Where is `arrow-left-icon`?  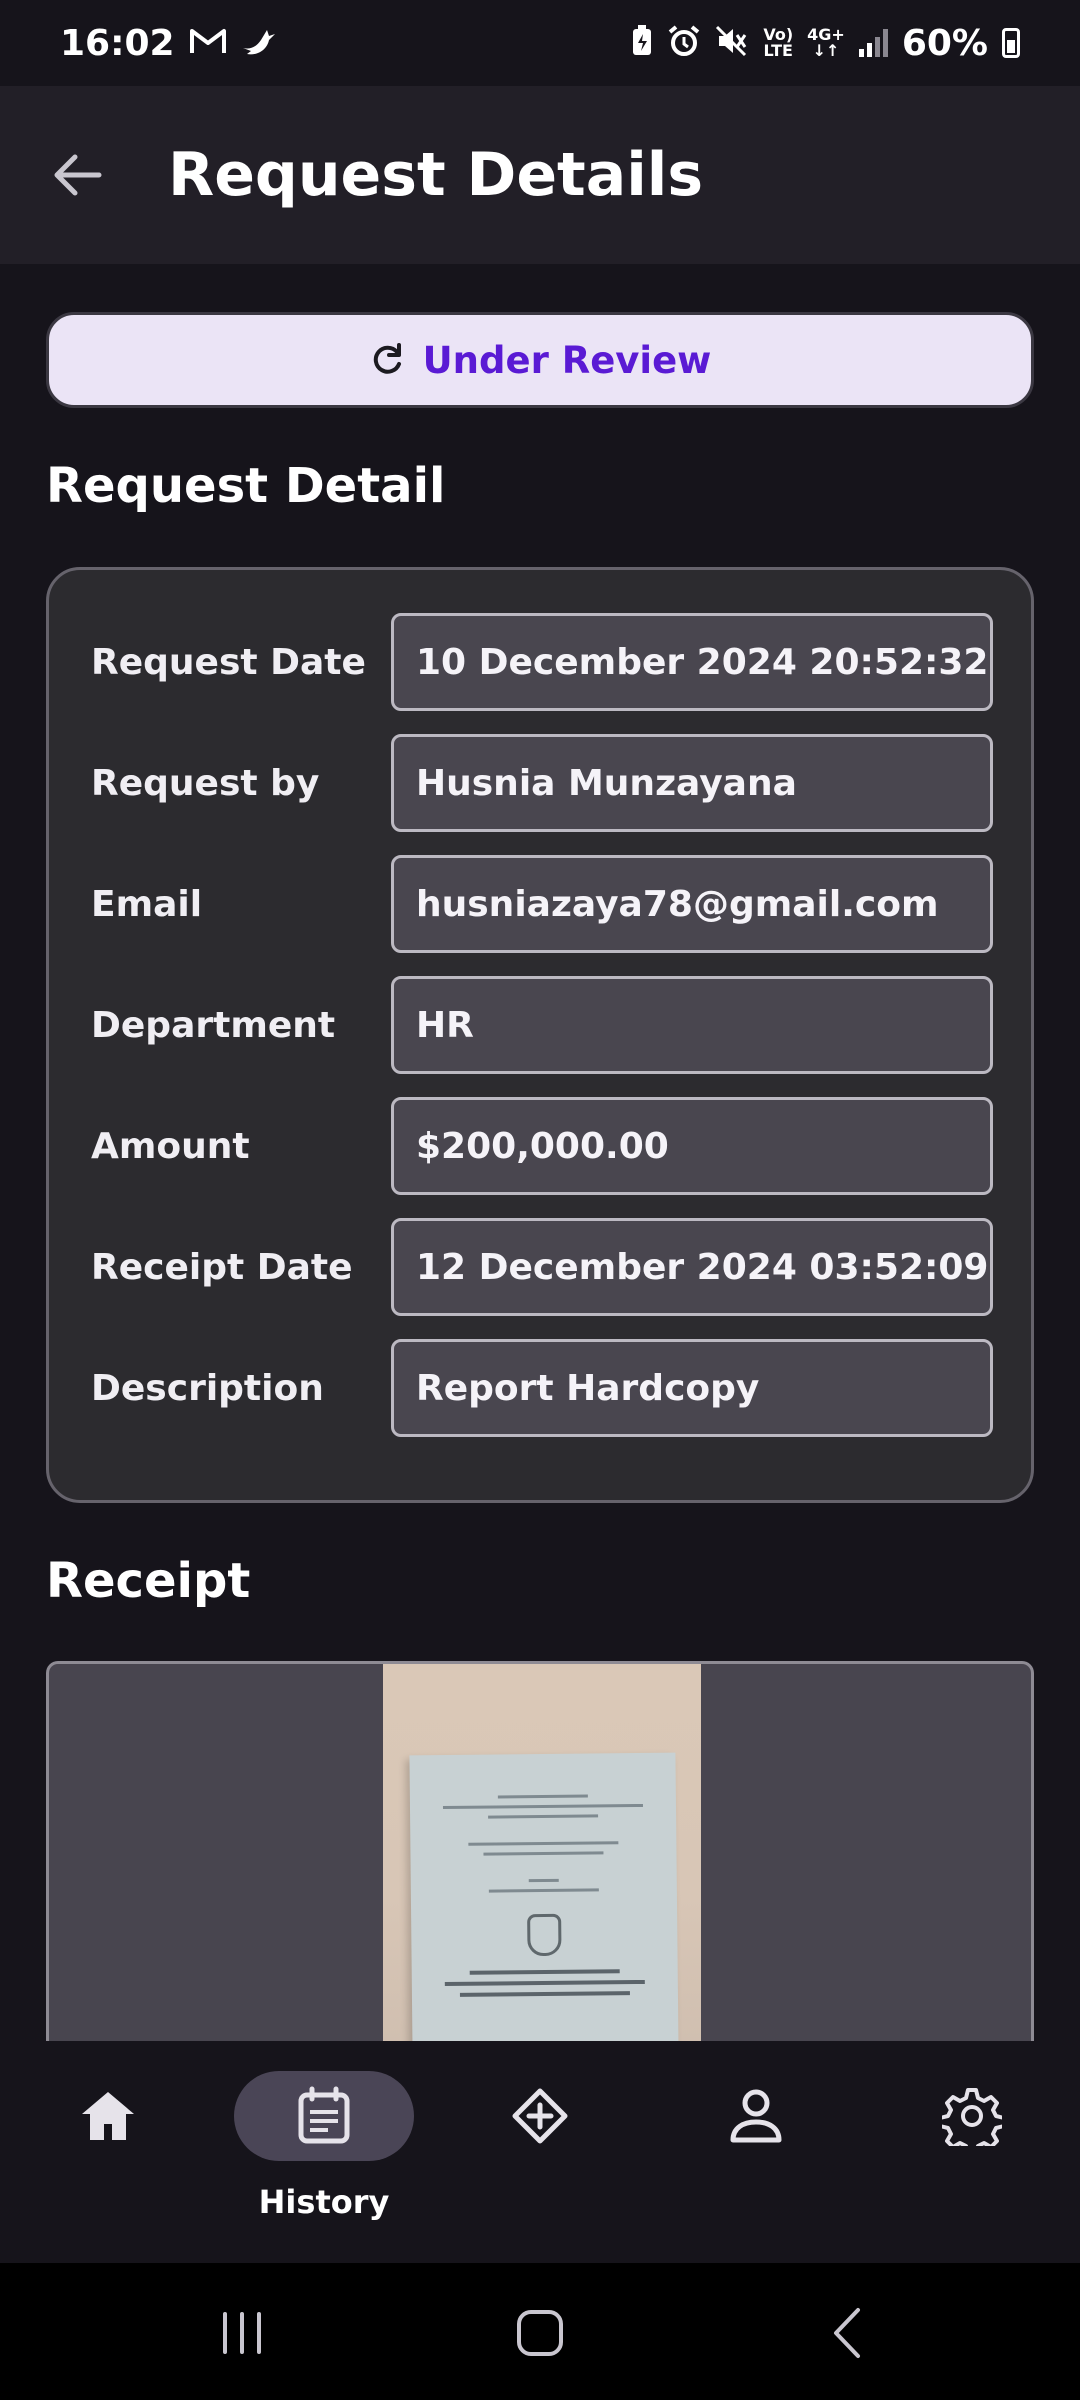
arrow-left-icon is located at coordinates (78, 175).